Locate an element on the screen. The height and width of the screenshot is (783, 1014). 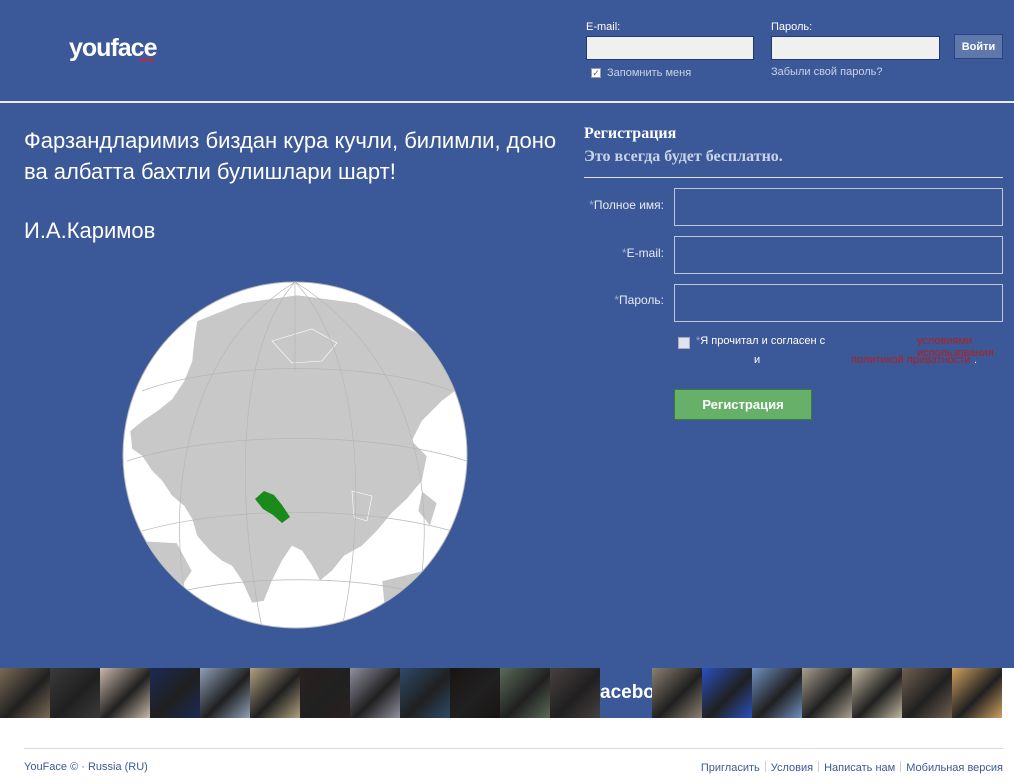
fullname-input is located at coordinates (838, 207).